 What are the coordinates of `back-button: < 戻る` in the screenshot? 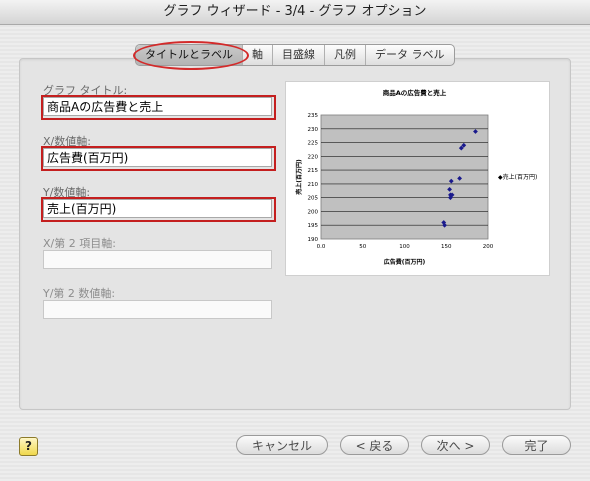 It's located at (374, 445).